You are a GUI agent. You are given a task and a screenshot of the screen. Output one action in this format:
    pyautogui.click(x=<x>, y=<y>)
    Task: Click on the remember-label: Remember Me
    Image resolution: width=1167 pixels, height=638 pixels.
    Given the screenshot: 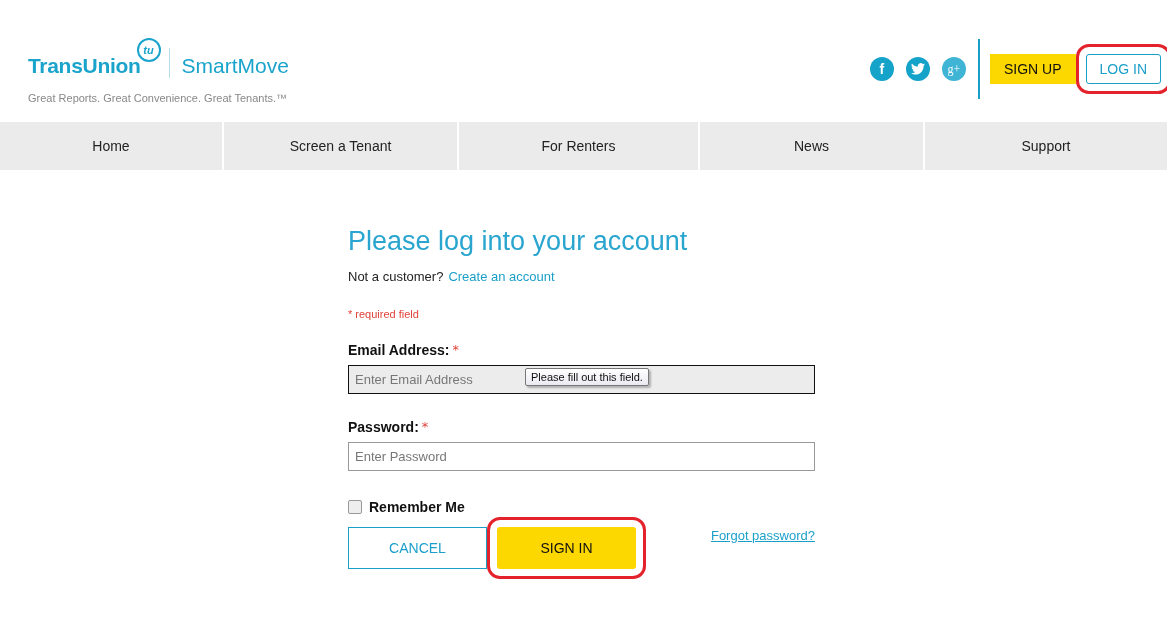 What is the action you would take?
    pyautogui.click(x=417, y=507)
    